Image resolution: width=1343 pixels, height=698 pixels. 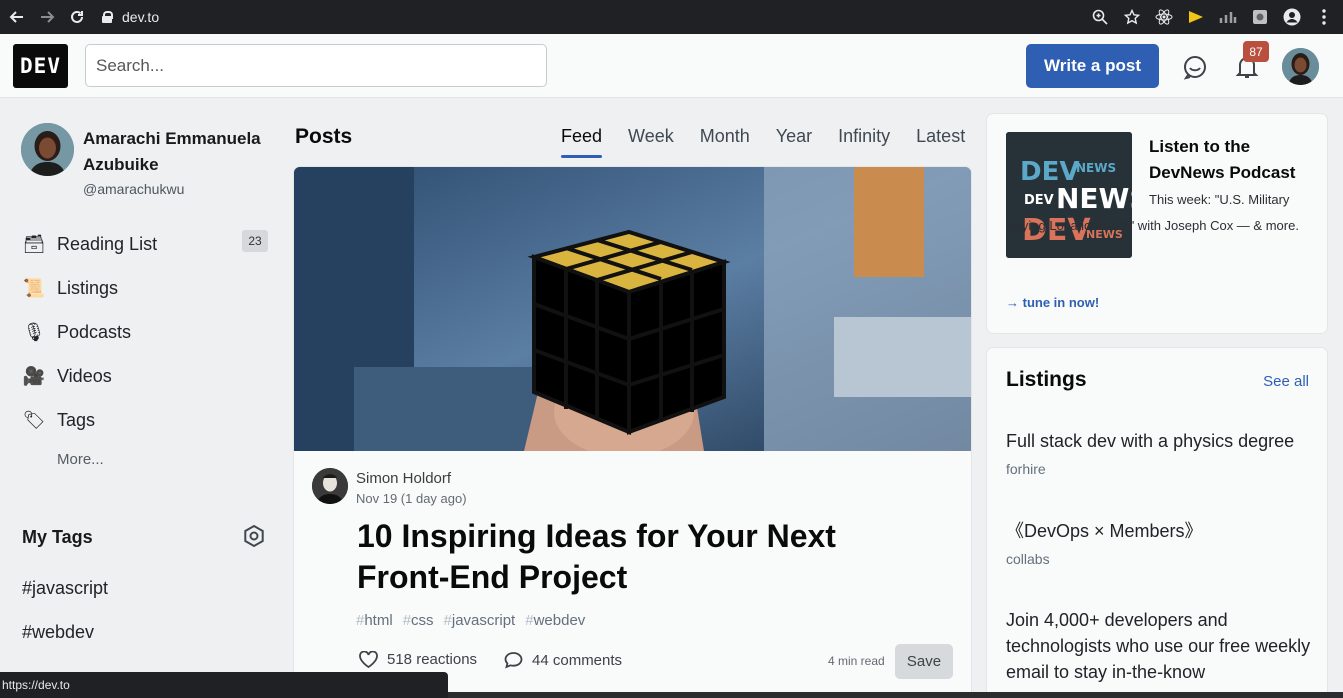 I want to click on tab-feed: Feed, so click(x=581, y=140).